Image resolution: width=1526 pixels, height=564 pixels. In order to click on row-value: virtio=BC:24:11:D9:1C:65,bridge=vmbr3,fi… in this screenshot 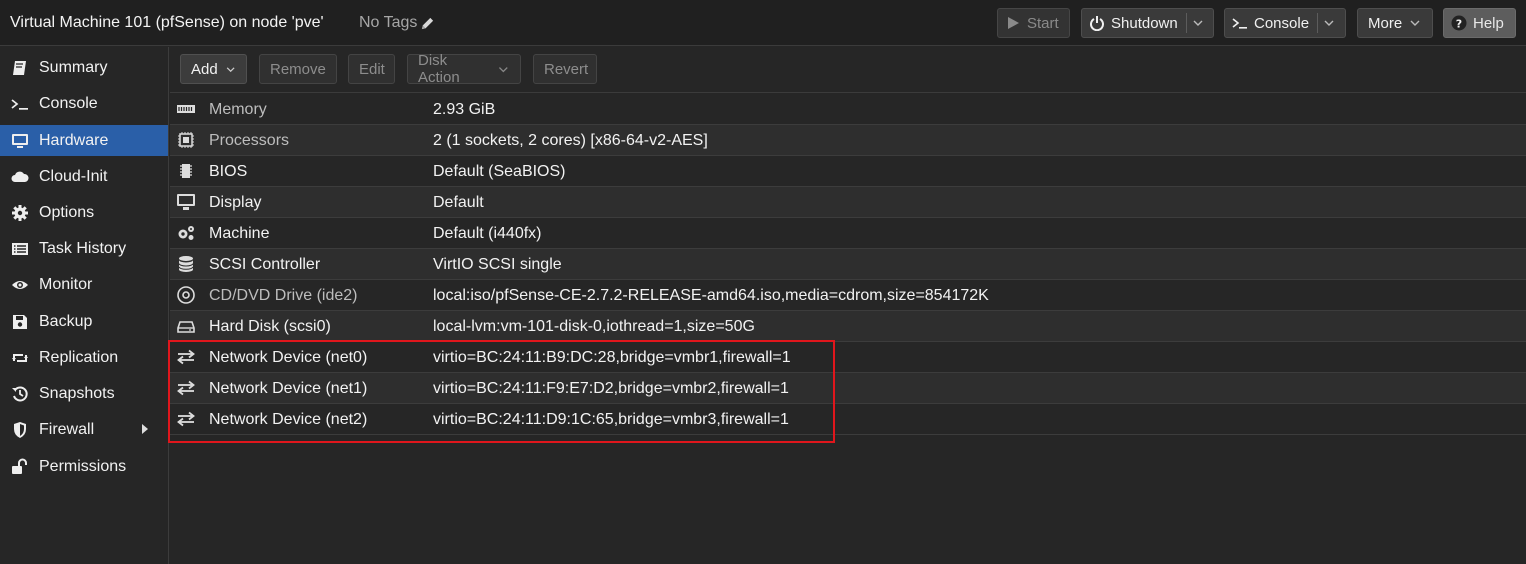, I will do `click(611, 419)`.